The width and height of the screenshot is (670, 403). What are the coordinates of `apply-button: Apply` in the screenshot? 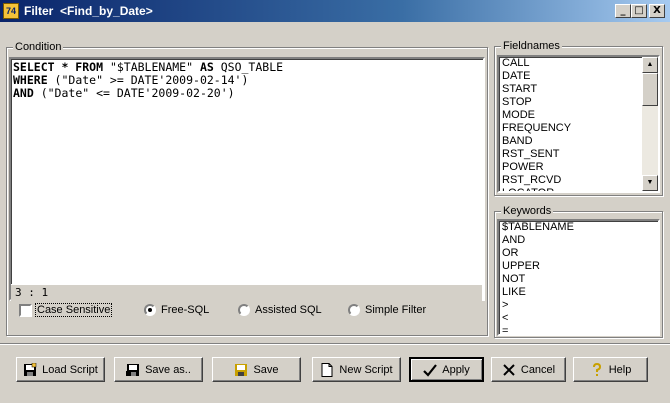 It's located at (446, 369).